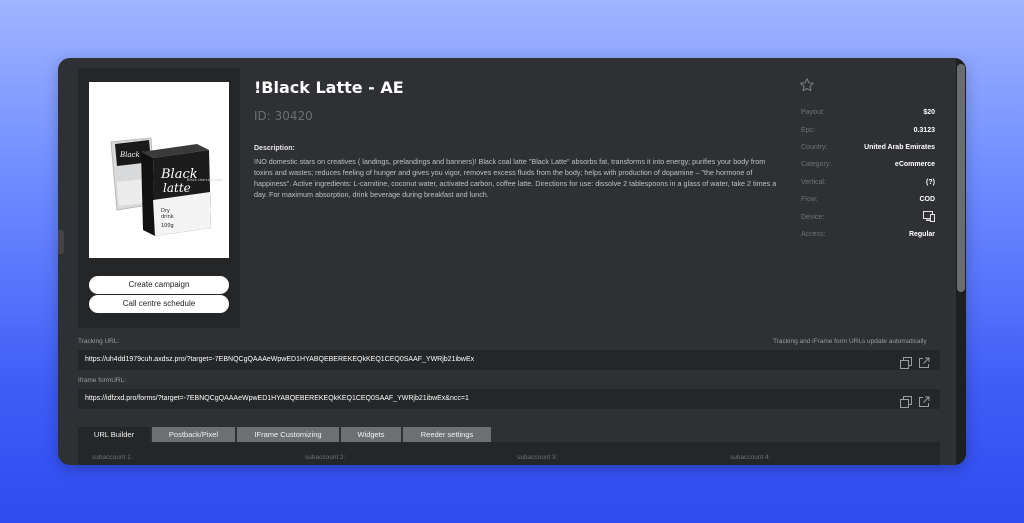 Image resolution: width=1024 pixels, height=523 pixels. What do you see at coordinates (813, 217) in the screenshot?
I see `prop-label: Device:` at bounding box center [813, 217].